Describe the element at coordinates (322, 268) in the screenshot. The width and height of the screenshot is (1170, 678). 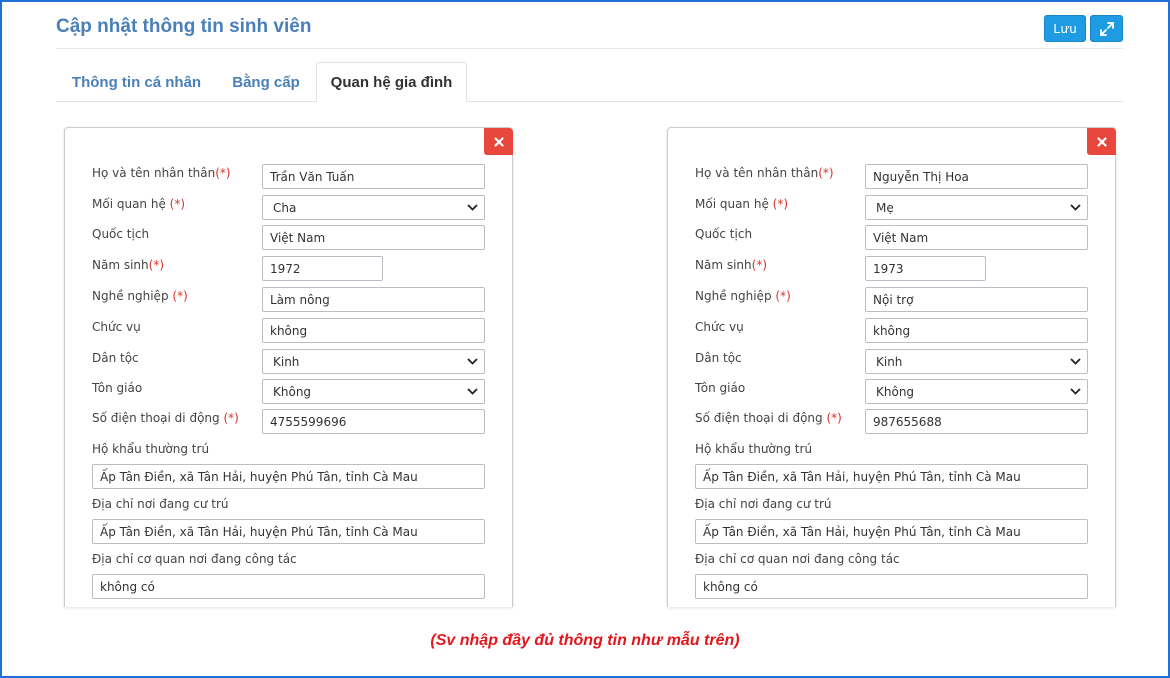
I see `birth-year-input: 1972` at that location.